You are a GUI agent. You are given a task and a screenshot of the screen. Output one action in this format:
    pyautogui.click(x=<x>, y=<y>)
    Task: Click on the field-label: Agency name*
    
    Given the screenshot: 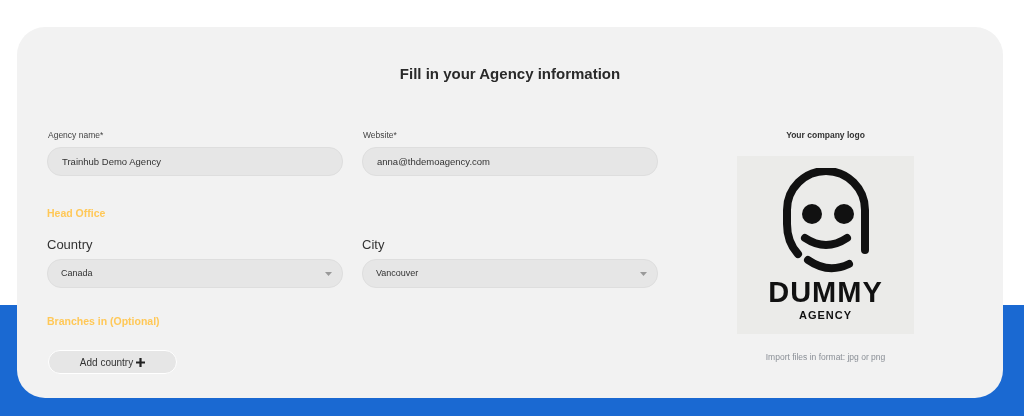 What is the action you would take?
    pyautogui.click(x=76, y=135)
    